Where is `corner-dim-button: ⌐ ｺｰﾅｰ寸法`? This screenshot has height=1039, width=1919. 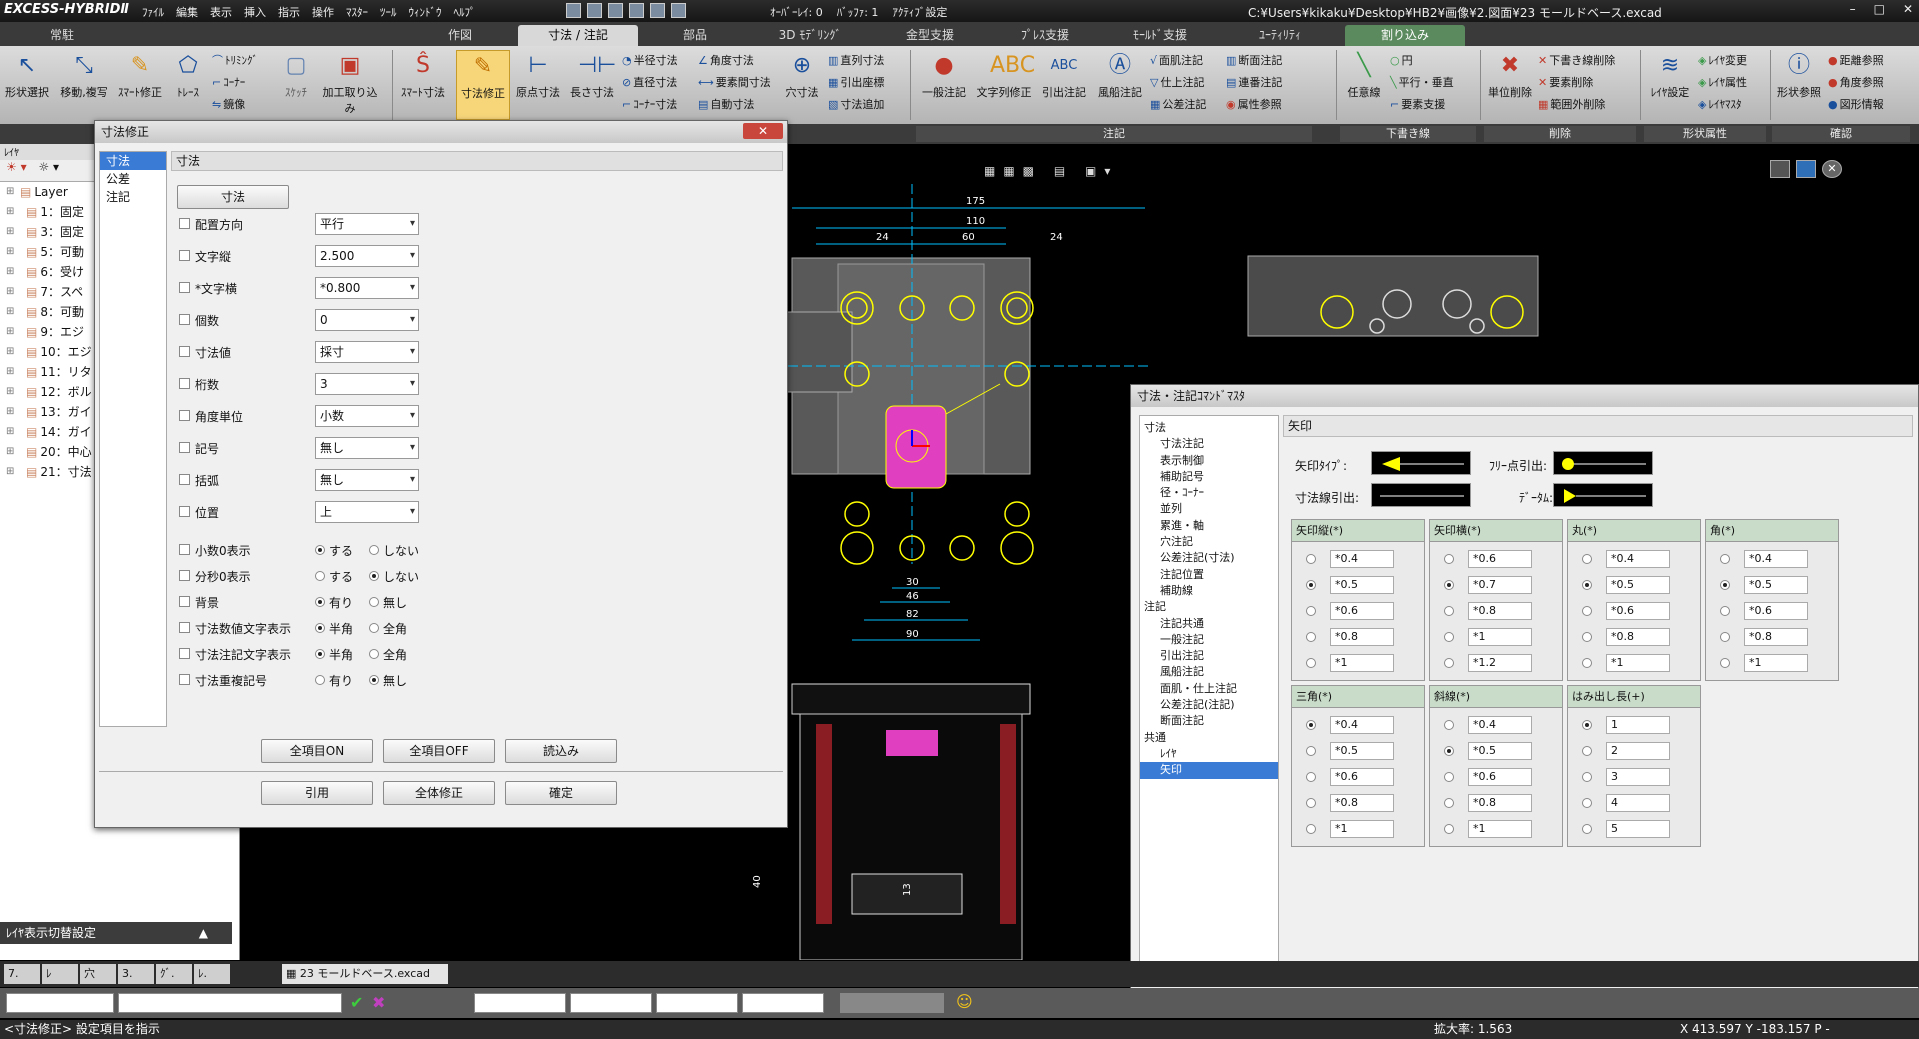
corner-dim-button: ⌐ ｺｰﾅｰ寸法 is located at coordinates (649, 105).